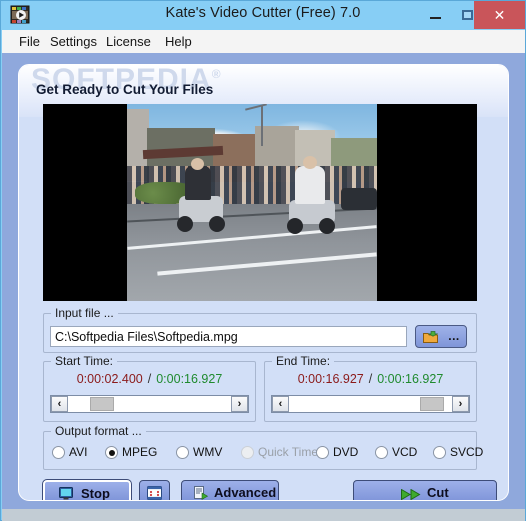 This screenshot has height=521, width=526. What do you see at coordinates (125, 89) in the screenshot?
I see `page-title: Get Ready to Cut Your Files` at bounding box center [125, 89].